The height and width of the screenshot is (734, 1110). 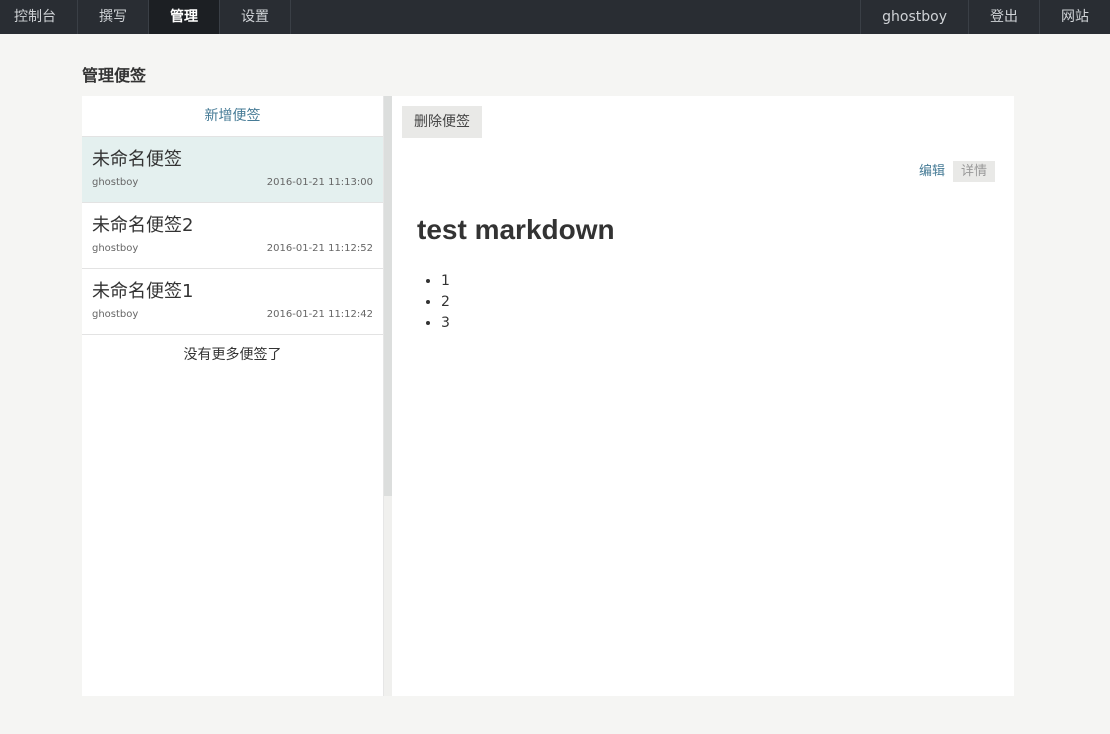 What do you see at coordinates (232, 236) in the screenshot?
I see `note-item: 未命名便签2 ghostboy 2016-01-21 11:12:52` at bounding box center [232, 236].